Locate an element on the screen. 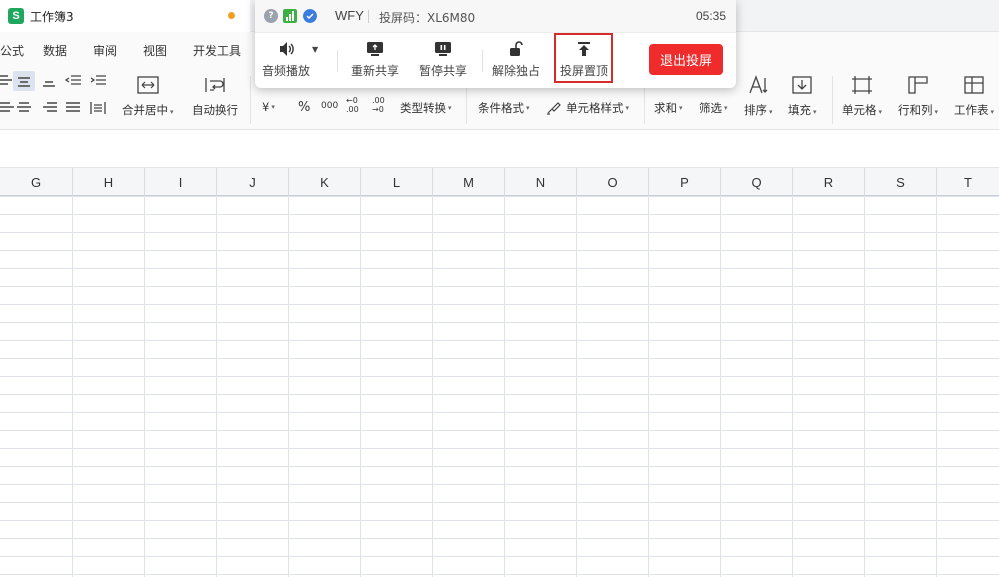 The image size is (999, 577). audio-dropdown-icon: ▼ is located at coordinates (315, 49).